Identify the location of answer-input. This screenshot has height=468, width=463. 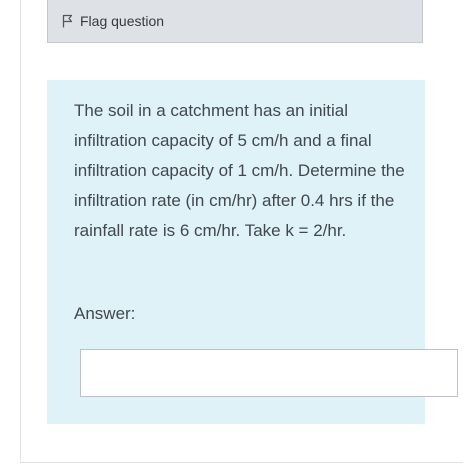
(269, 373).